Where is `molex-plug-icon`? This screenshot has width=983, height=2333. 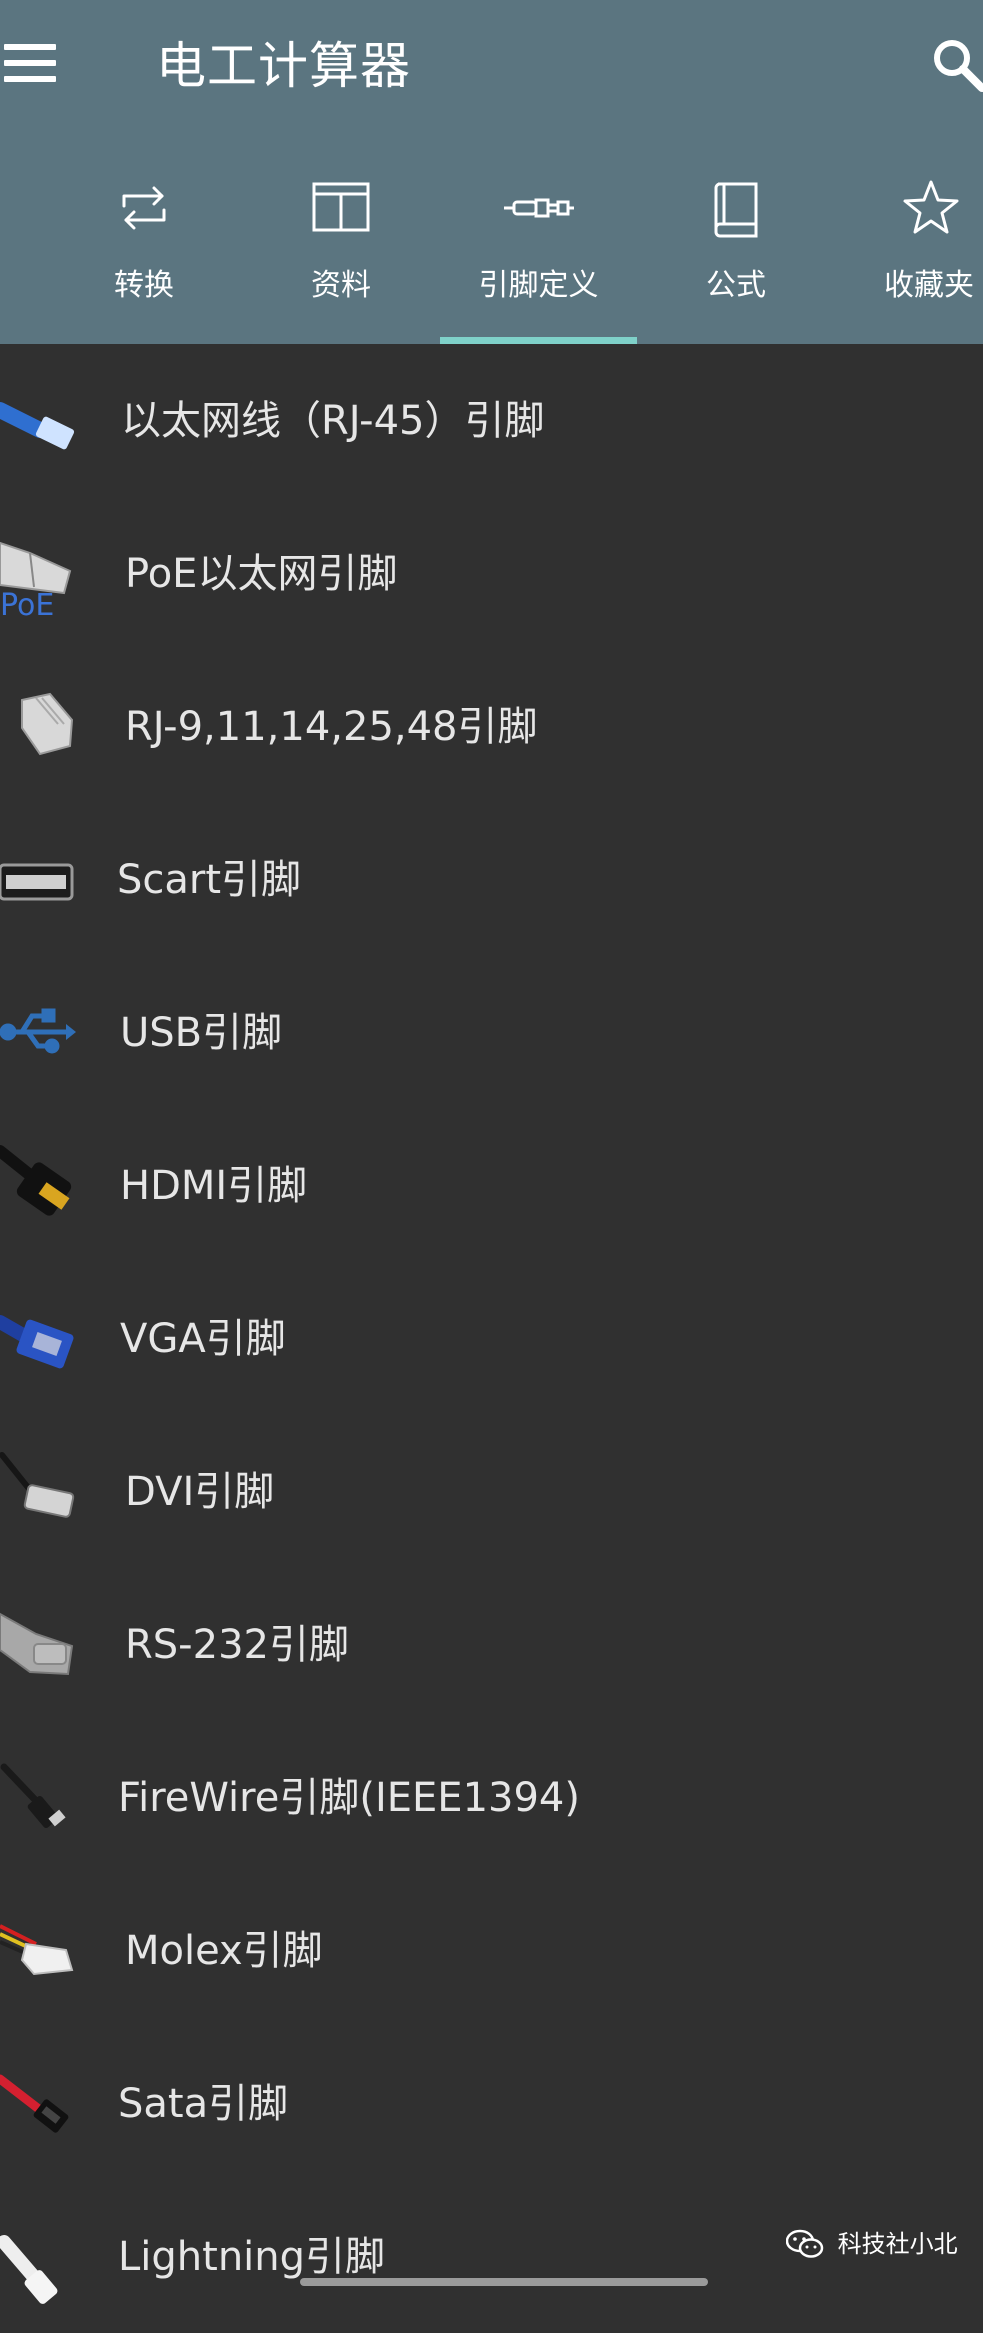
molex-plug-icon is located at coordinates (40, 1950).